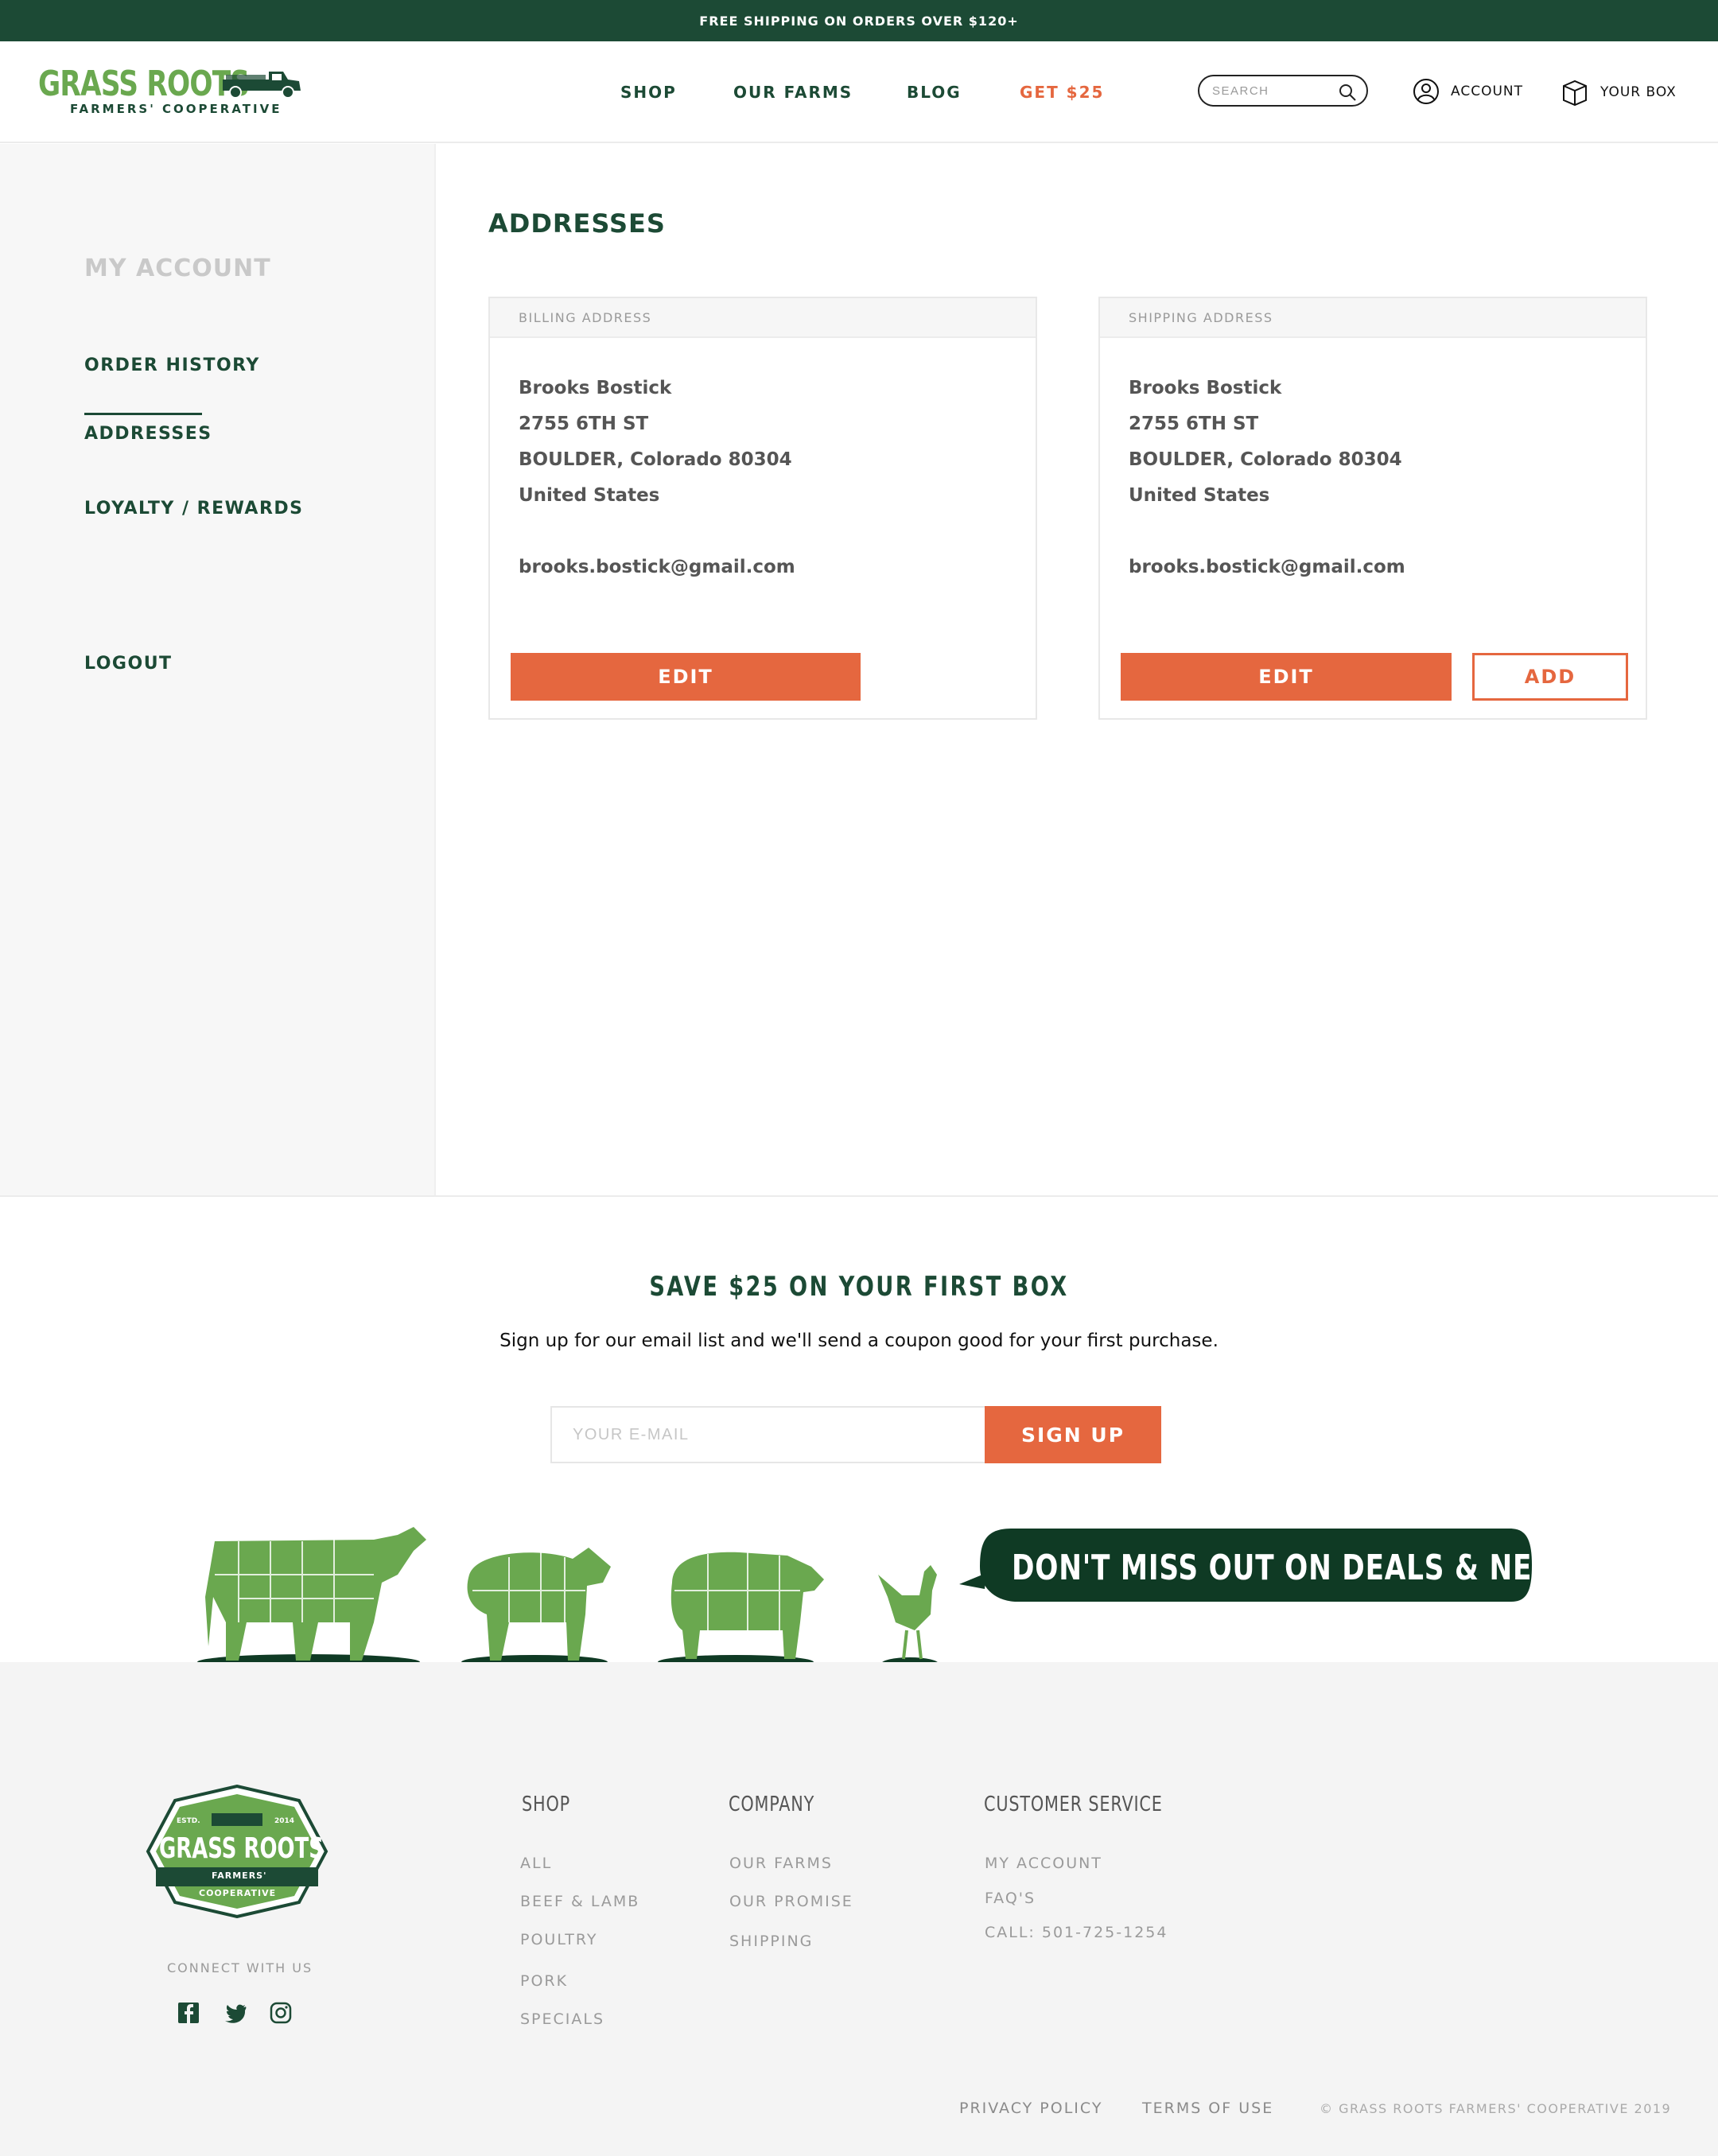 The image size is (1718, 2156). Describe the element at coordinates (1265, 459) in the screenshot. I see `shipping-city: BOULDER, Colorado 80304` at that location.